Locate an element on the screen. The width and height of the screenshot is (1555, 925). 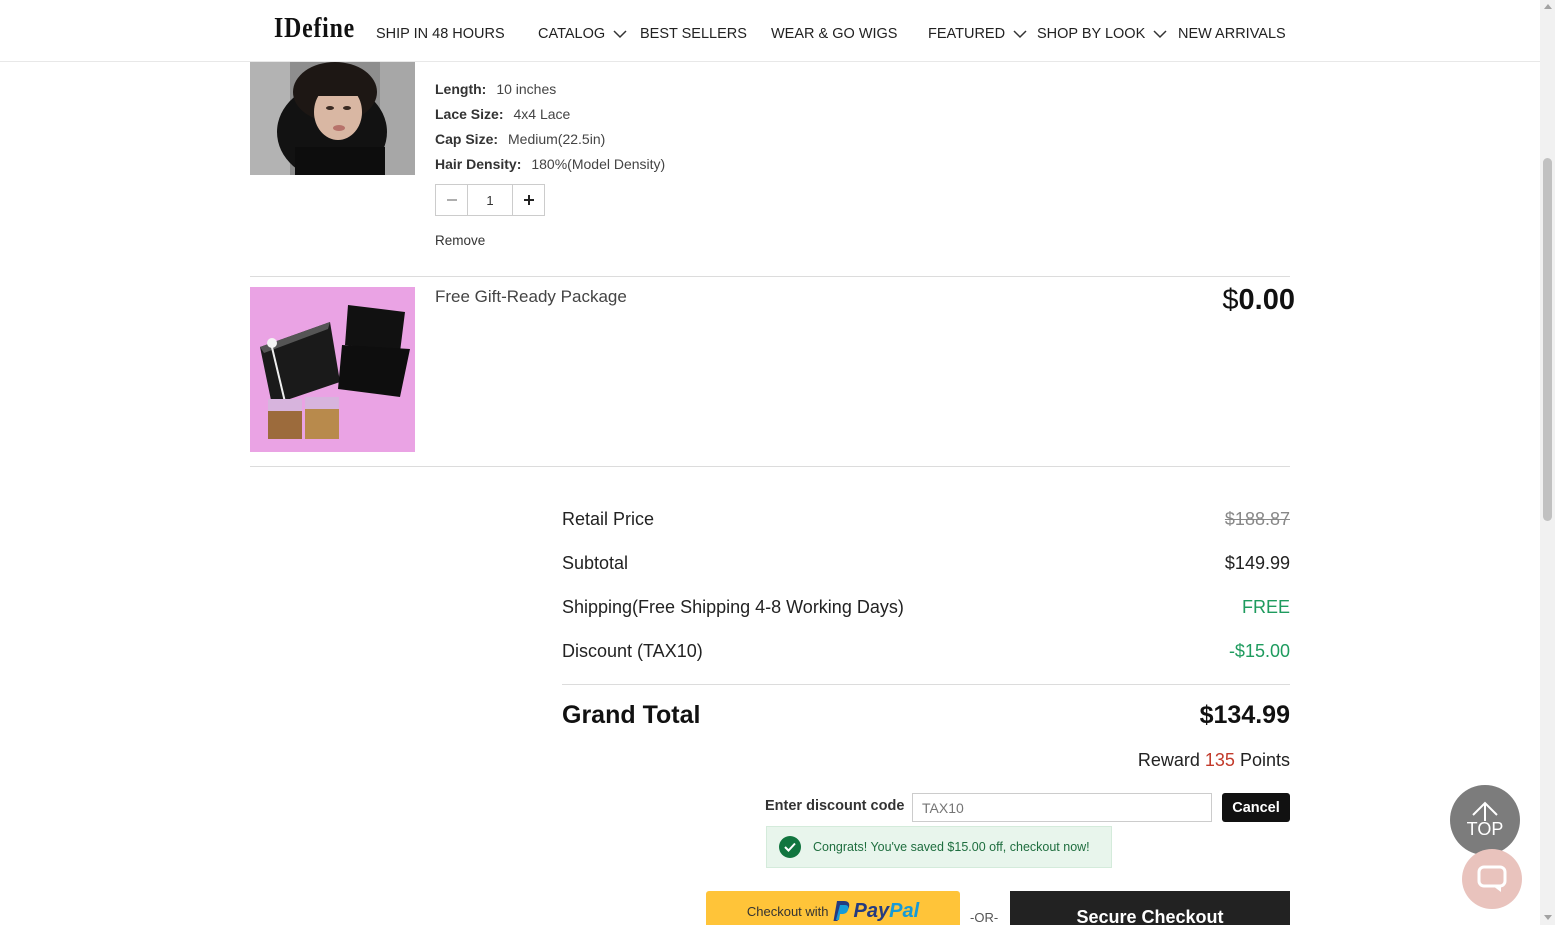
remove-item-link: Remove is located at coordinates (460, 240).